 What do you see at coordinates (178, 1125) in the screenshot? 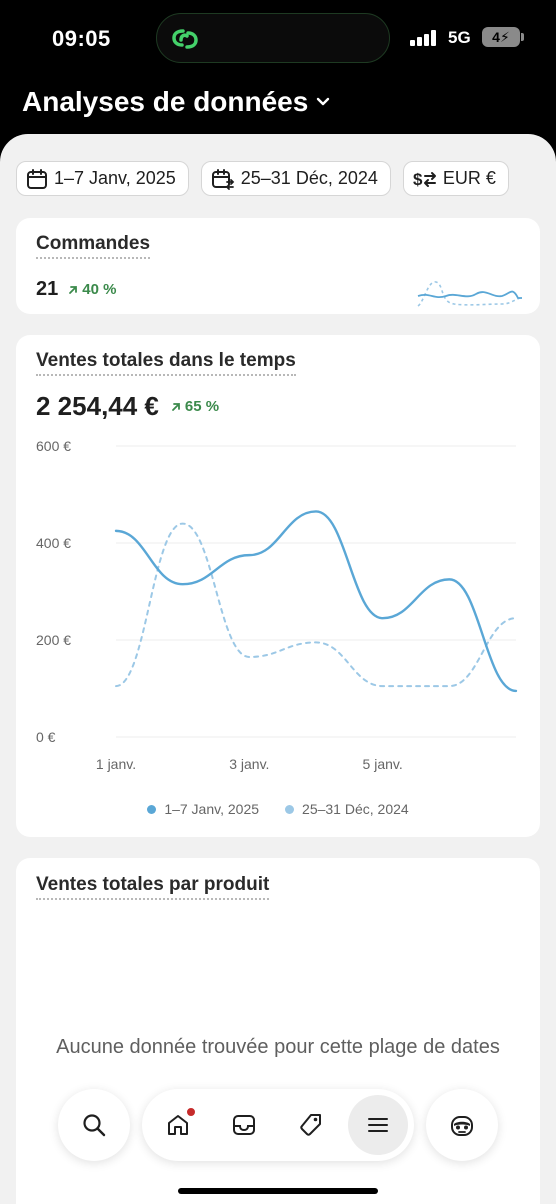
I see `tab-home` at bounding box center [178, 1125].